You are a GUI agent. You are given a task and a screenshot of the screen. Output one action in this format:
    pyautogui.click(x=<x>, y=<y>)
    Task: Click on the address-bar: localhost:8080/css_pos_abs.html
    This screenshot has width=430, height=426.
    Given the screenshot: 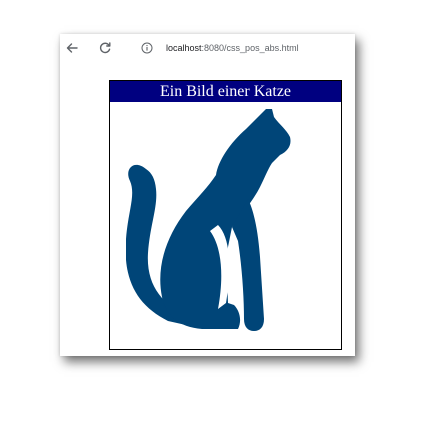 What is the action you would take?
    pyautogui.click(x=239, y=48)
    